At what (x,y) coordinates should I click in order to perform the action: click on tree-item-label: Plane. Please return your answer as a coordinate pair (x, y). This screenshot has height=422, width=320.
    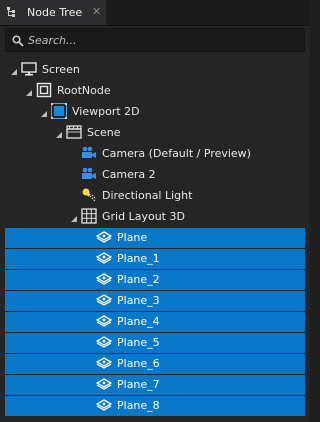
    Looking at the image, I should click on (132, 237).